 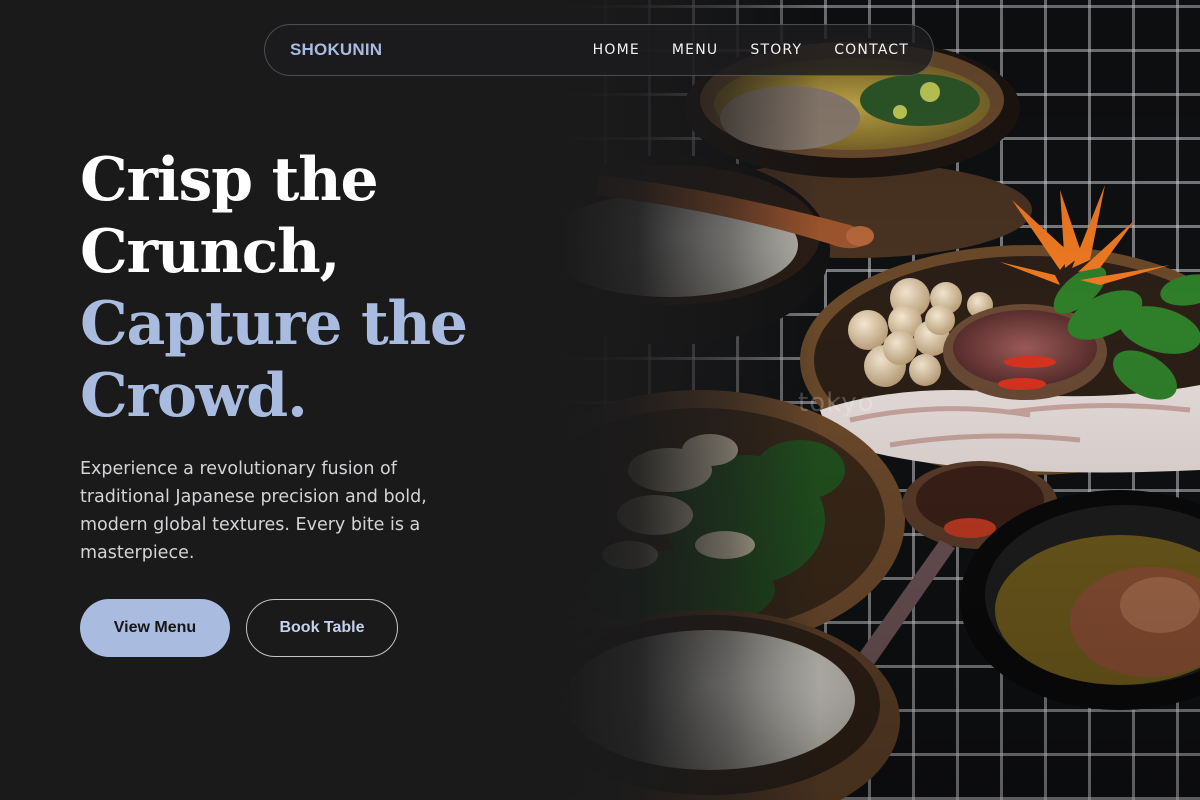 I want to click on headline-line-3: Capture the, so click(x=274, y=324).